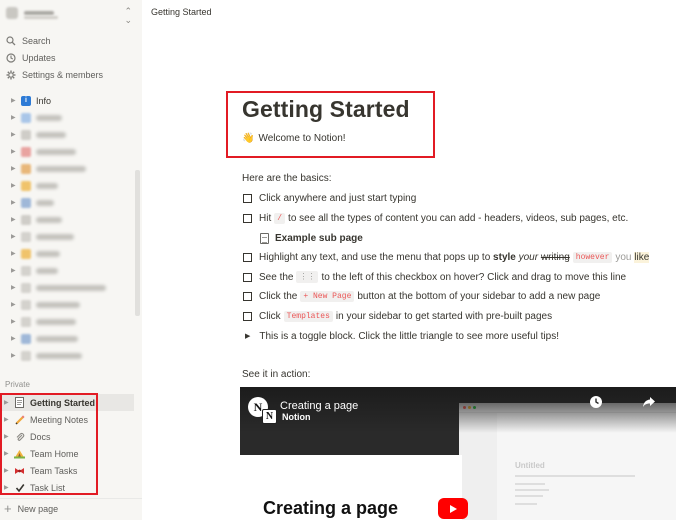 The image size is (700, 520). I want to click on workspace-switcher, so click(71, 13).